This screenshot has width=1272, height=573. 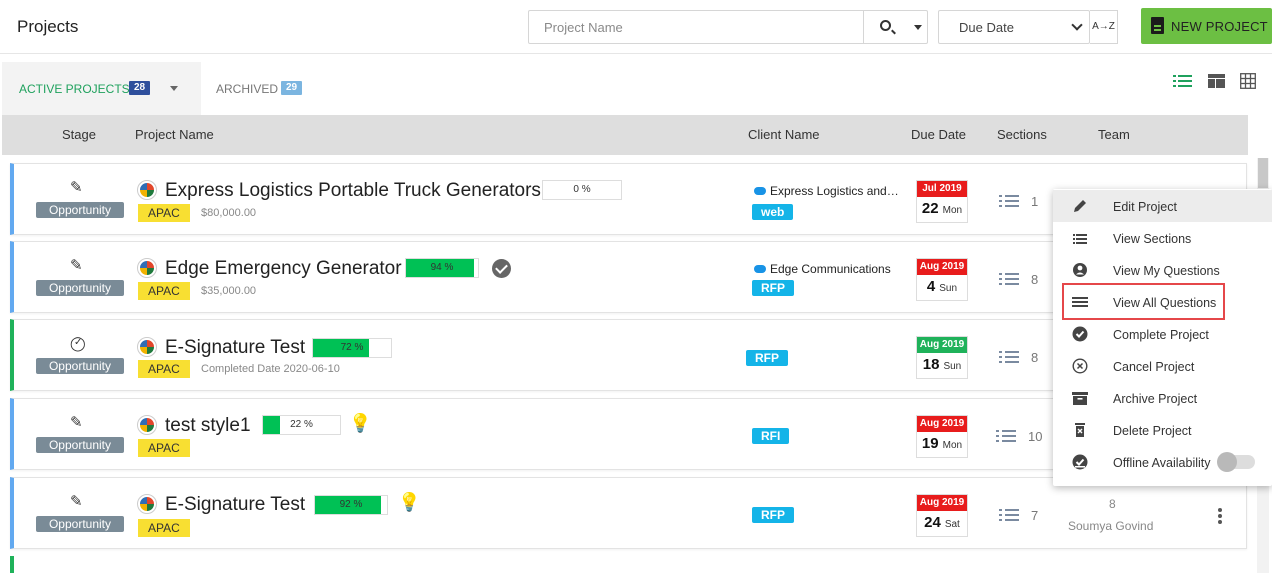 What do you see at coordinates (351, 505) in the screenshot?
I see `progress-bar: 92 %` at bounding box center [351, 505].